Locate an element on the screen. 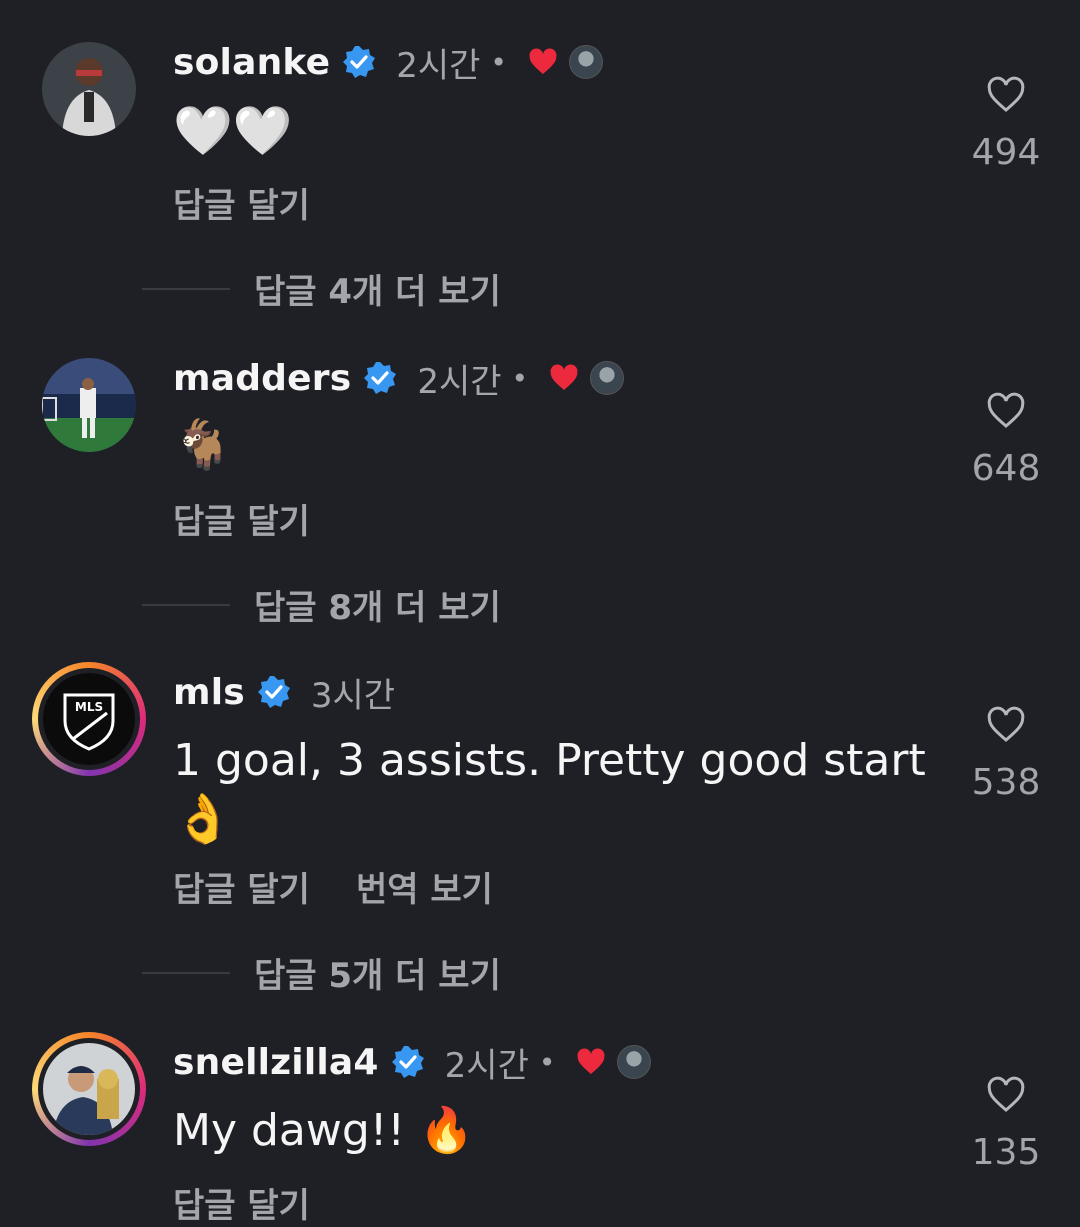 Image resolution: width=1080 pixels, height=1227 pixels. avatar: MLS is located at coordinates (89, 719).